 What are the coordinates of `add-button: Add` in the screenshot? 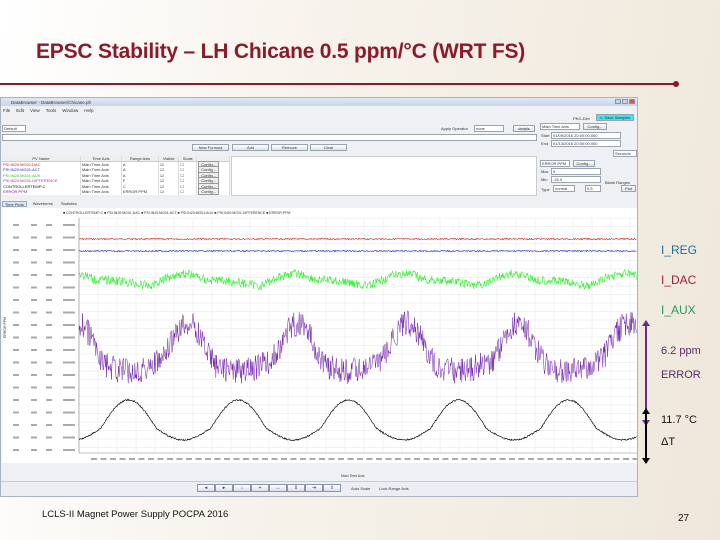 It's located at (250, 147).